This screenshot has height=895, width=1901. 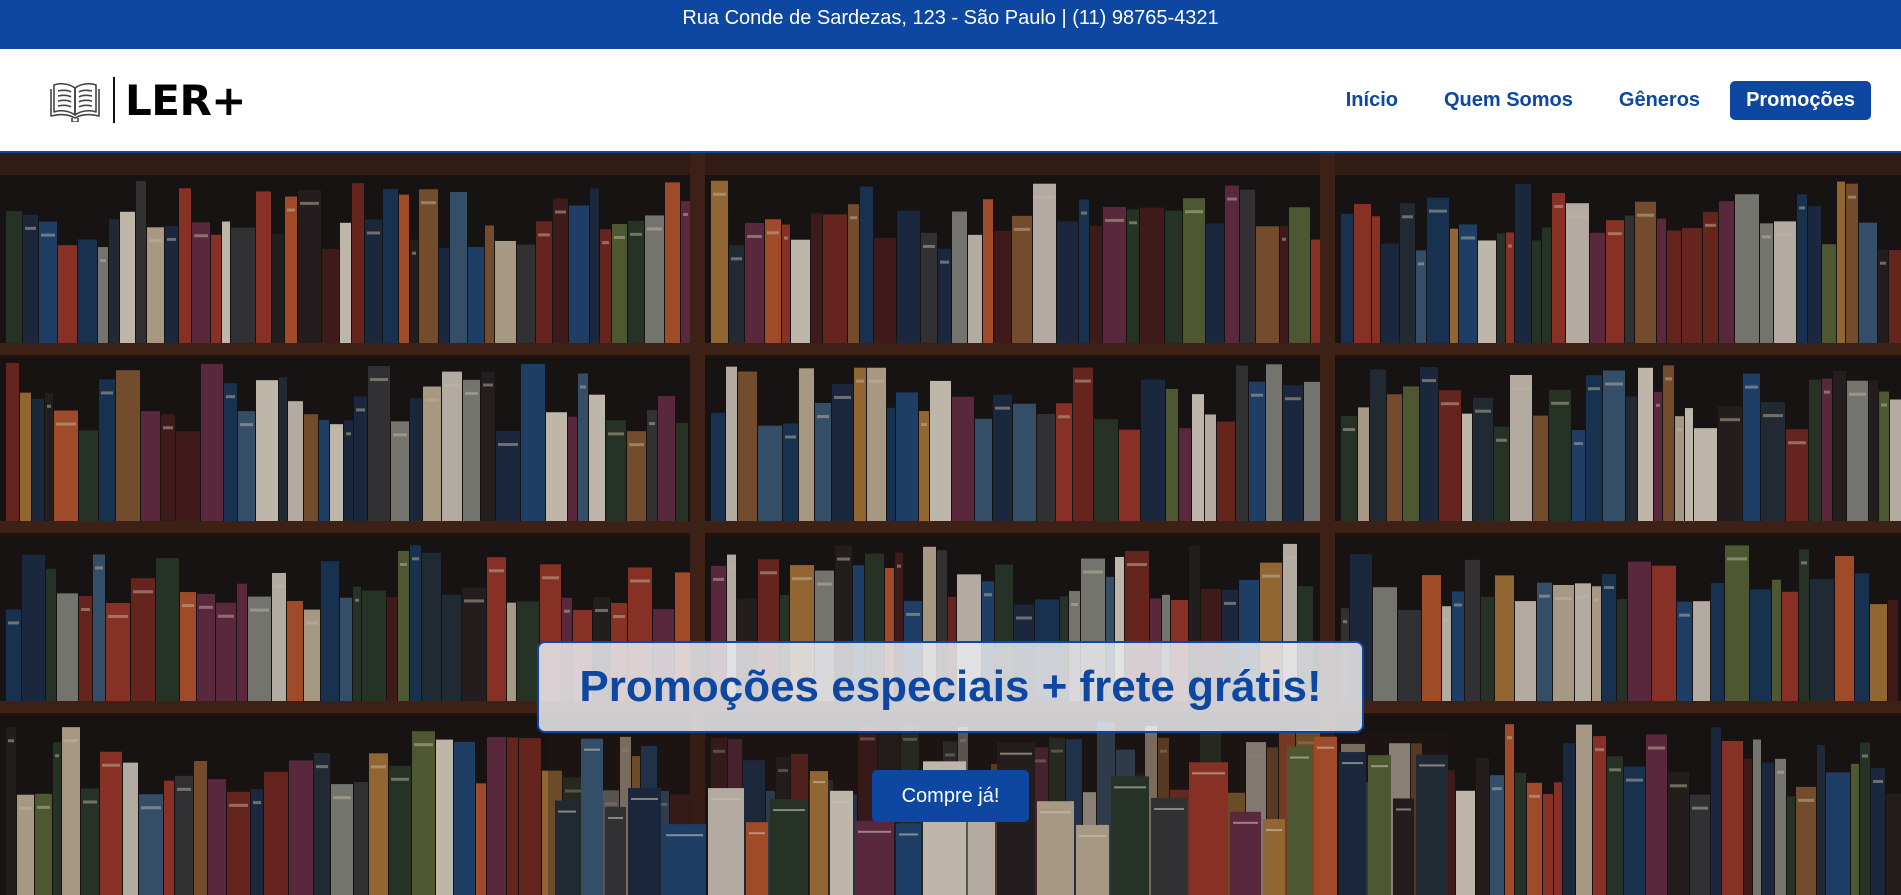 What do you see at coordinates (950, 101) in the screenshot?
I see `site-header: LER+ Início Quem Somos Gêneros Promoções` at bounding box center [950, 101].